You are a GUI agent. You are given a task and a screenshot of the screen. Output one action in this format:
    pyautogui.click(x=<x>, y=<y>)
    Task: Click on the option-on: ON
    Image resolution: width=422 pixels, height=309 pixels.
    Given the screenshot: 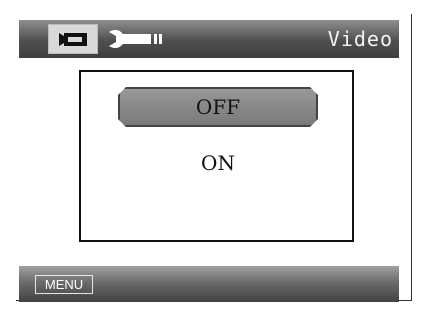 What is the action you would take?
    pyautogui.click(x=218, y=163)
    